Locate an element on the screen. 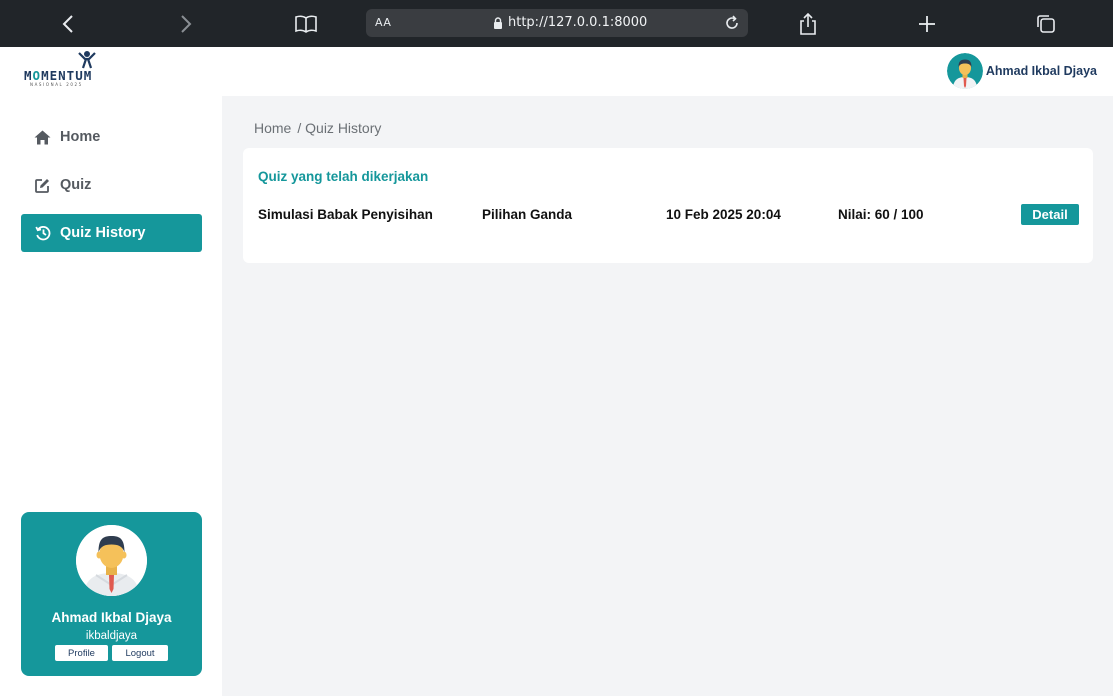 Image resolution: width=1113 pixels, height=696 pixels. new-tab-icon is located at coordinates (927, 24).